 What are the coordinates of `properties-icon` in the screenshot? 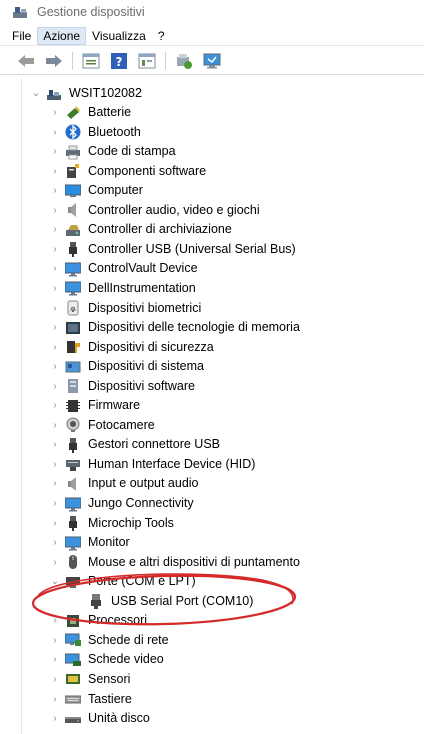 It's located at (91, 61).